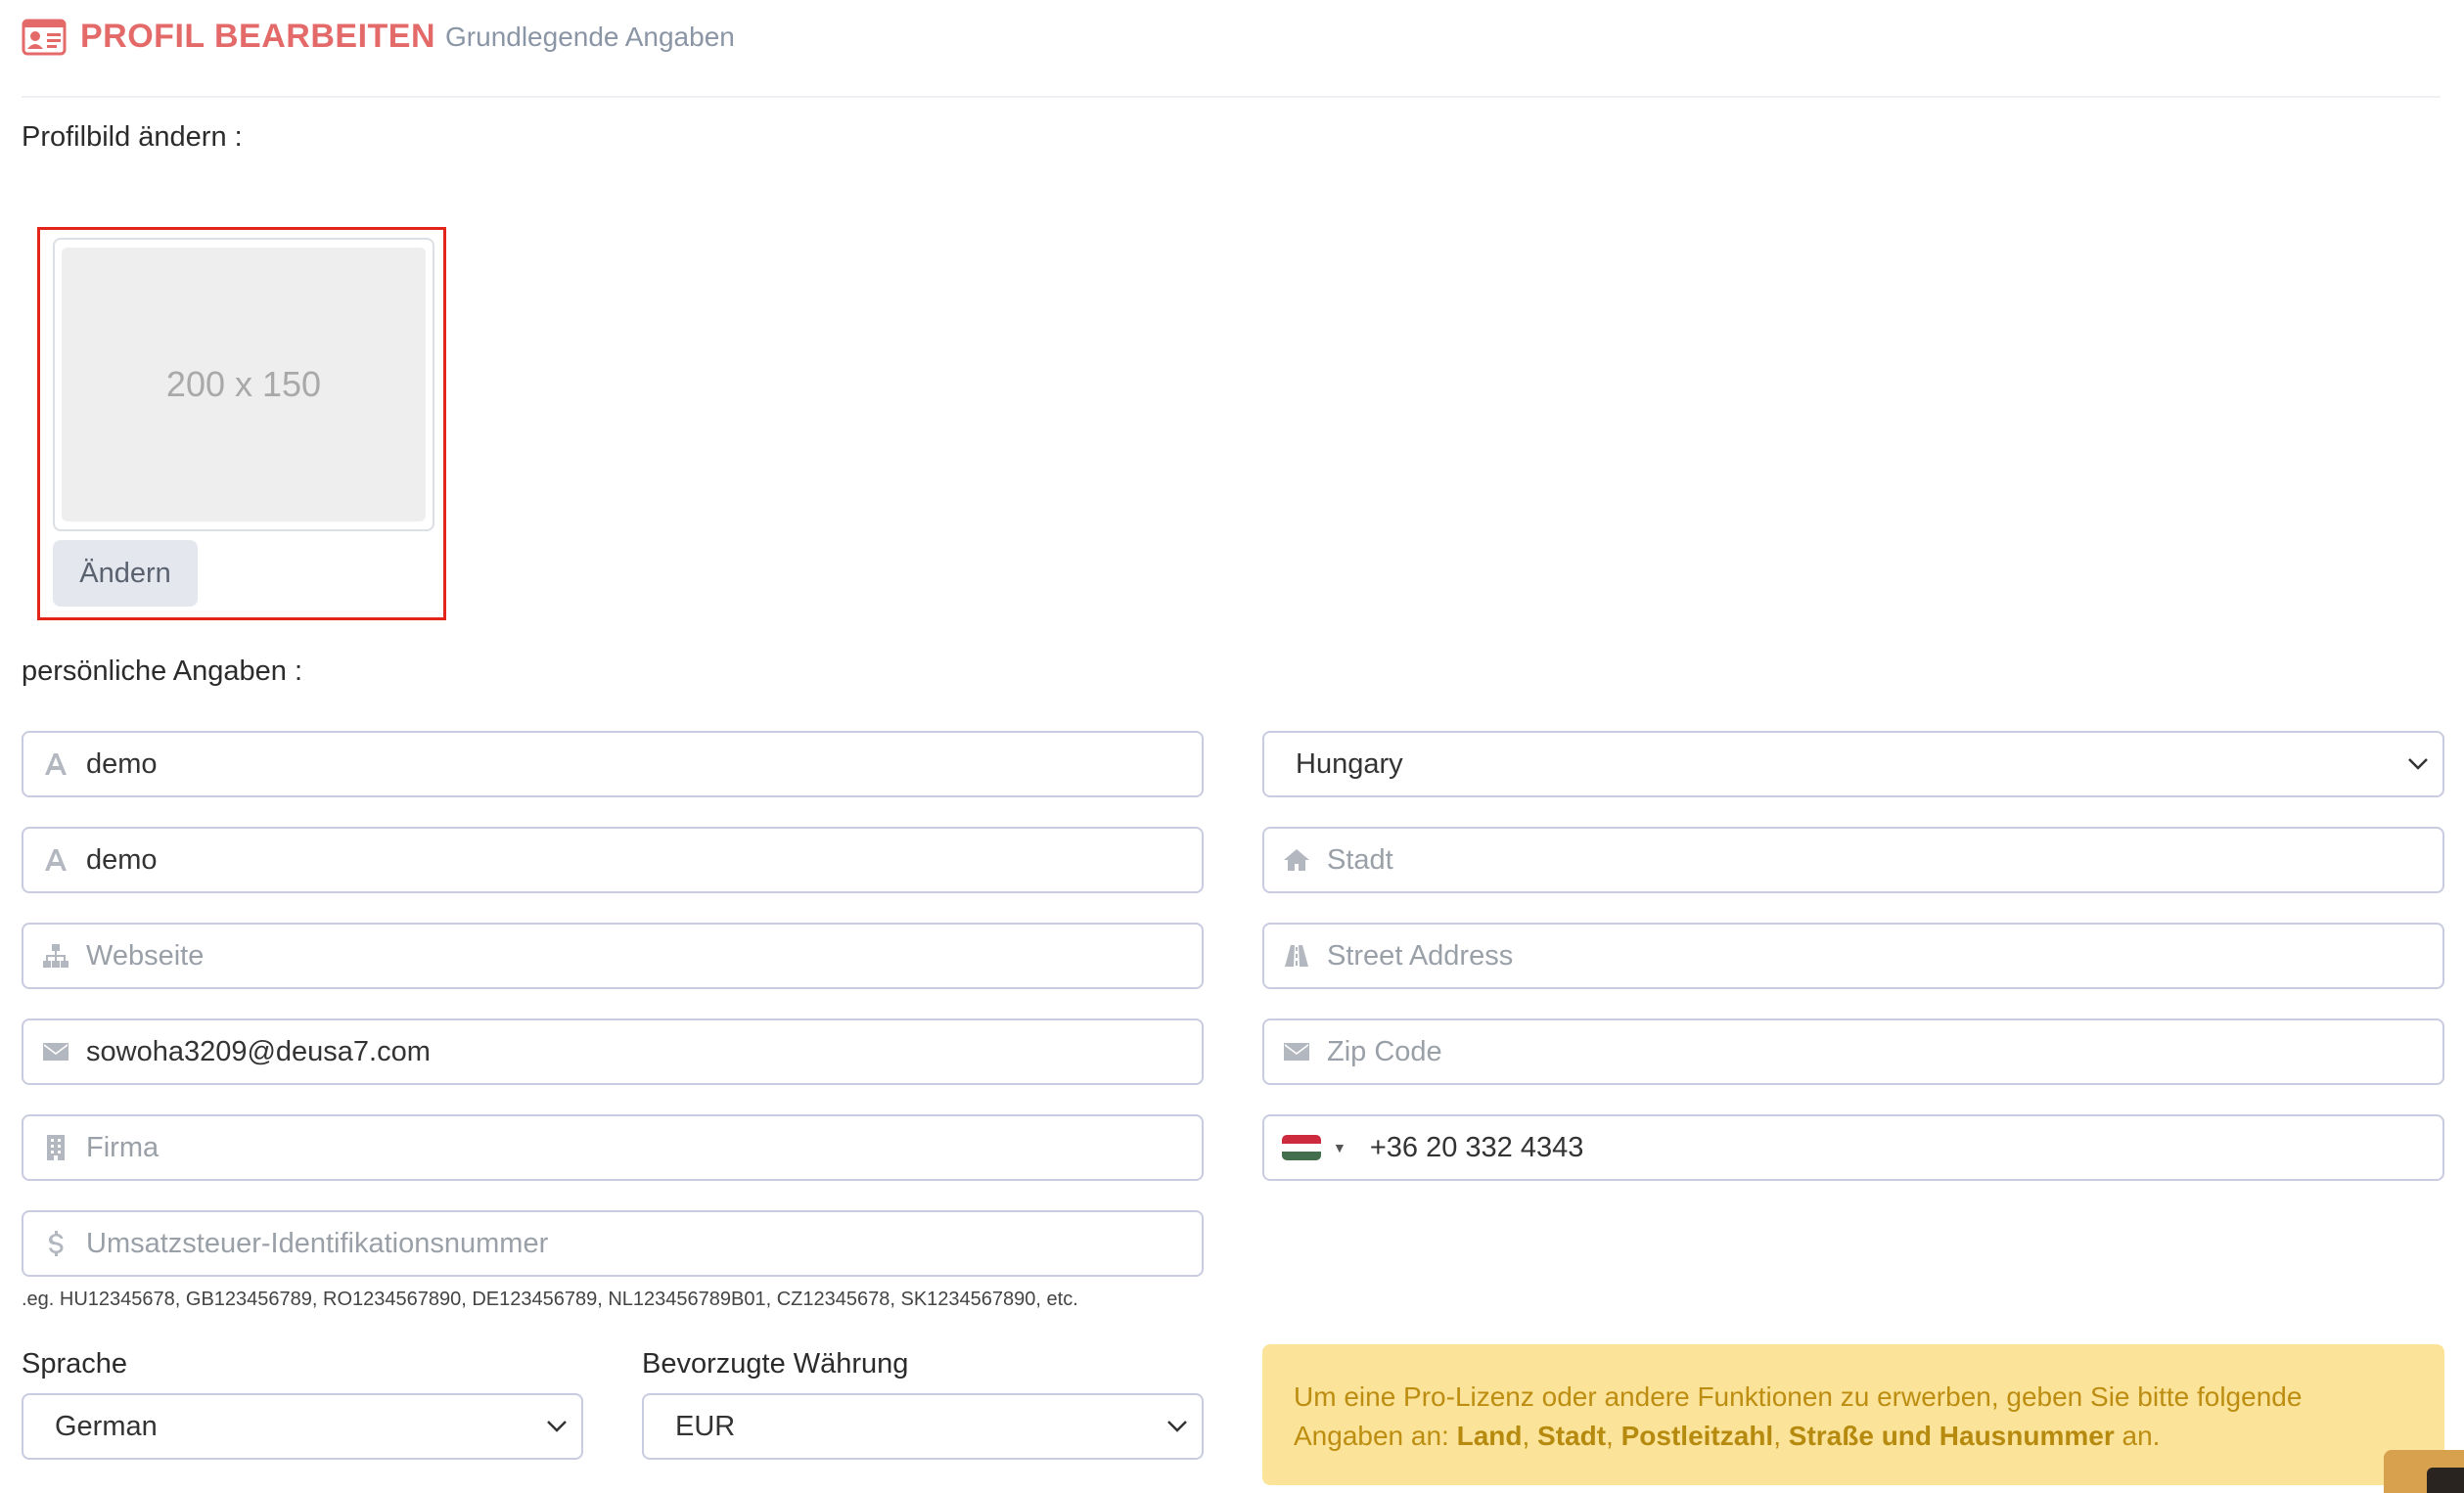 Image resolution: width=2464 pixels, height=1493 pixels. I want to click on page-title: PROFIL BEARBEITEN, so click(258, 36).